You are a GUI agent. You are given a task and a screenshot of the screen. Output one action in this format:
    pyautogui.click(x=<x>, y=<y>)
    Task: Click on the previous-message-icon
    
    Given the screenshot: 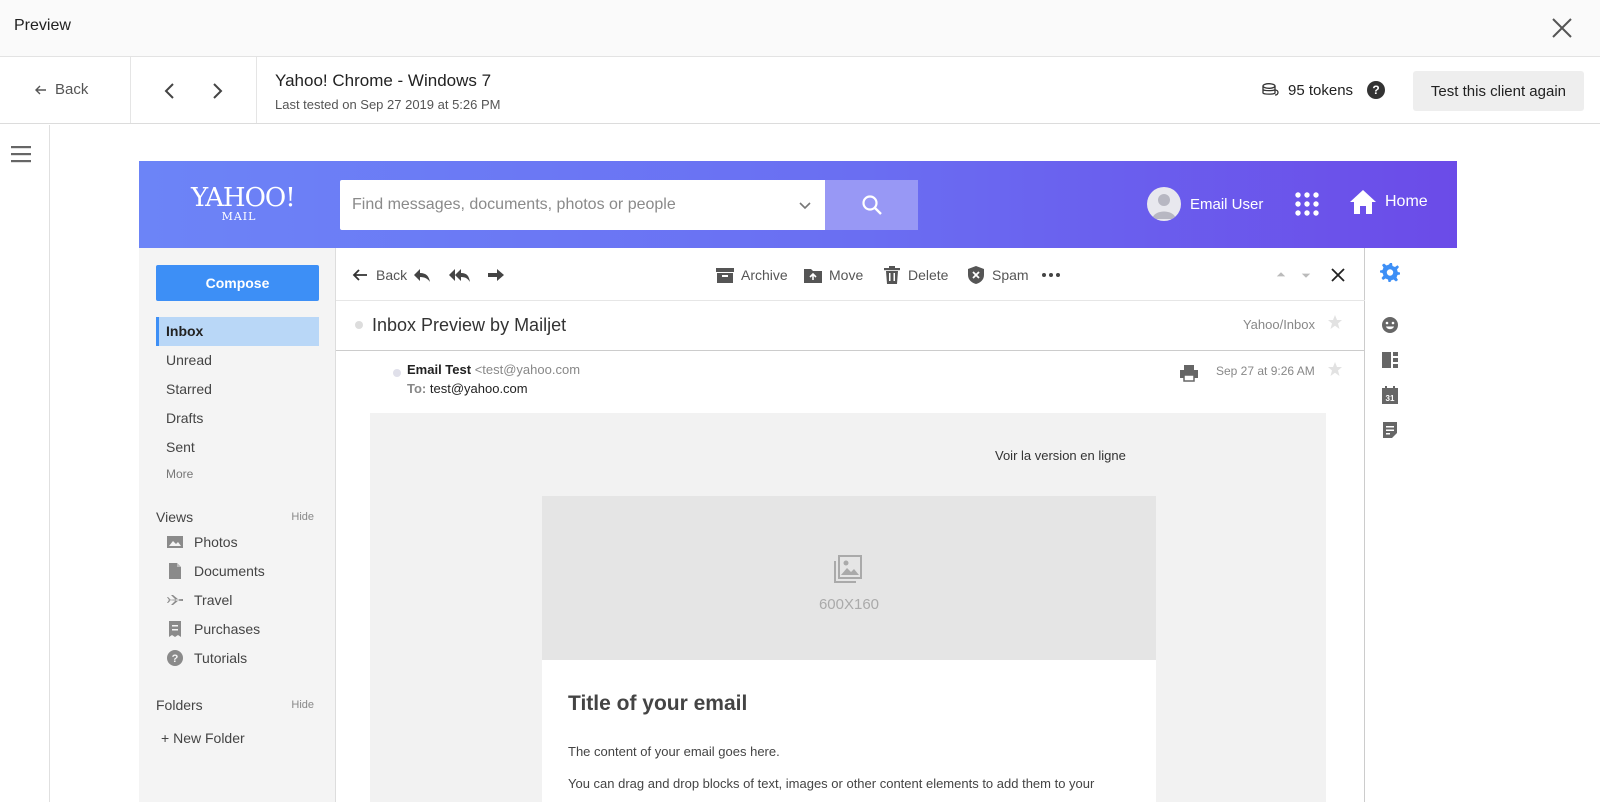 What is the action you would take?
    pyautogui.click(x=1281, y=275)
    